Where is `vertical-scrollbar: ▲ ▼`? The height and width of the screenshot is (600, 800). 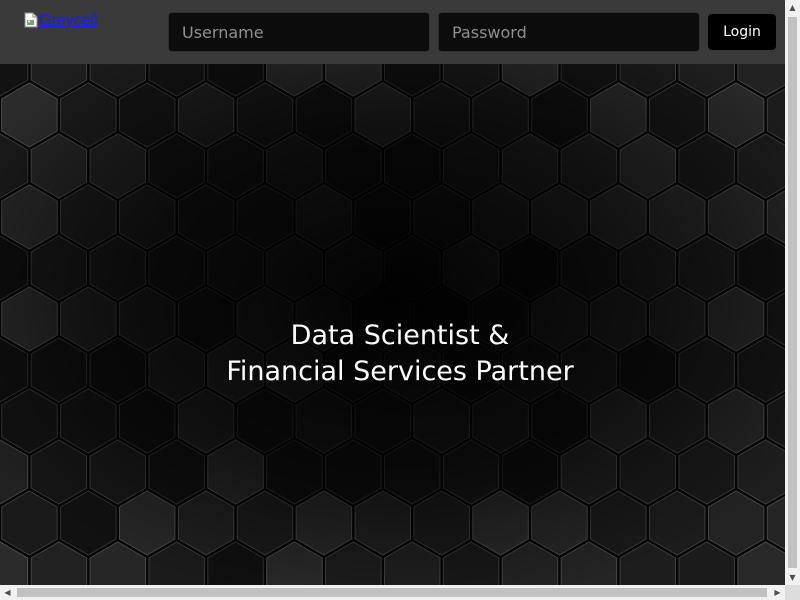
vertical-scrollbar: ▲ ▼ is located at coordinates (792, 292).